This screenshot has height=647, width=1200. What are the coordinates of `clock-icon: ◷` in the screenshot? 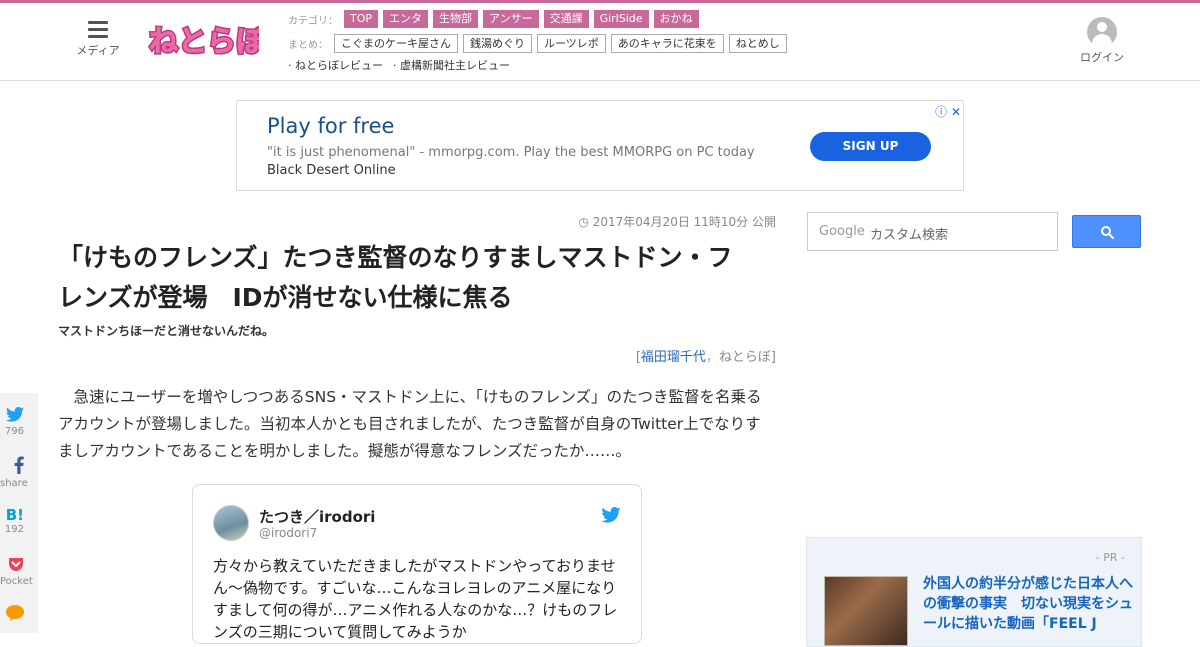 It's located at (585, 222).